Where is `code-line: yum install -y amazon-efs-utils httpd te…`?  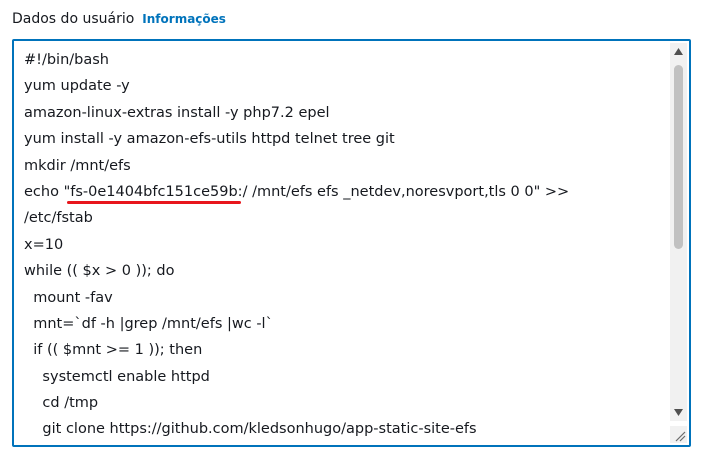
code-line: yum install -y amazon-efs-utils httpd te… is located at coordinates (209, 139).